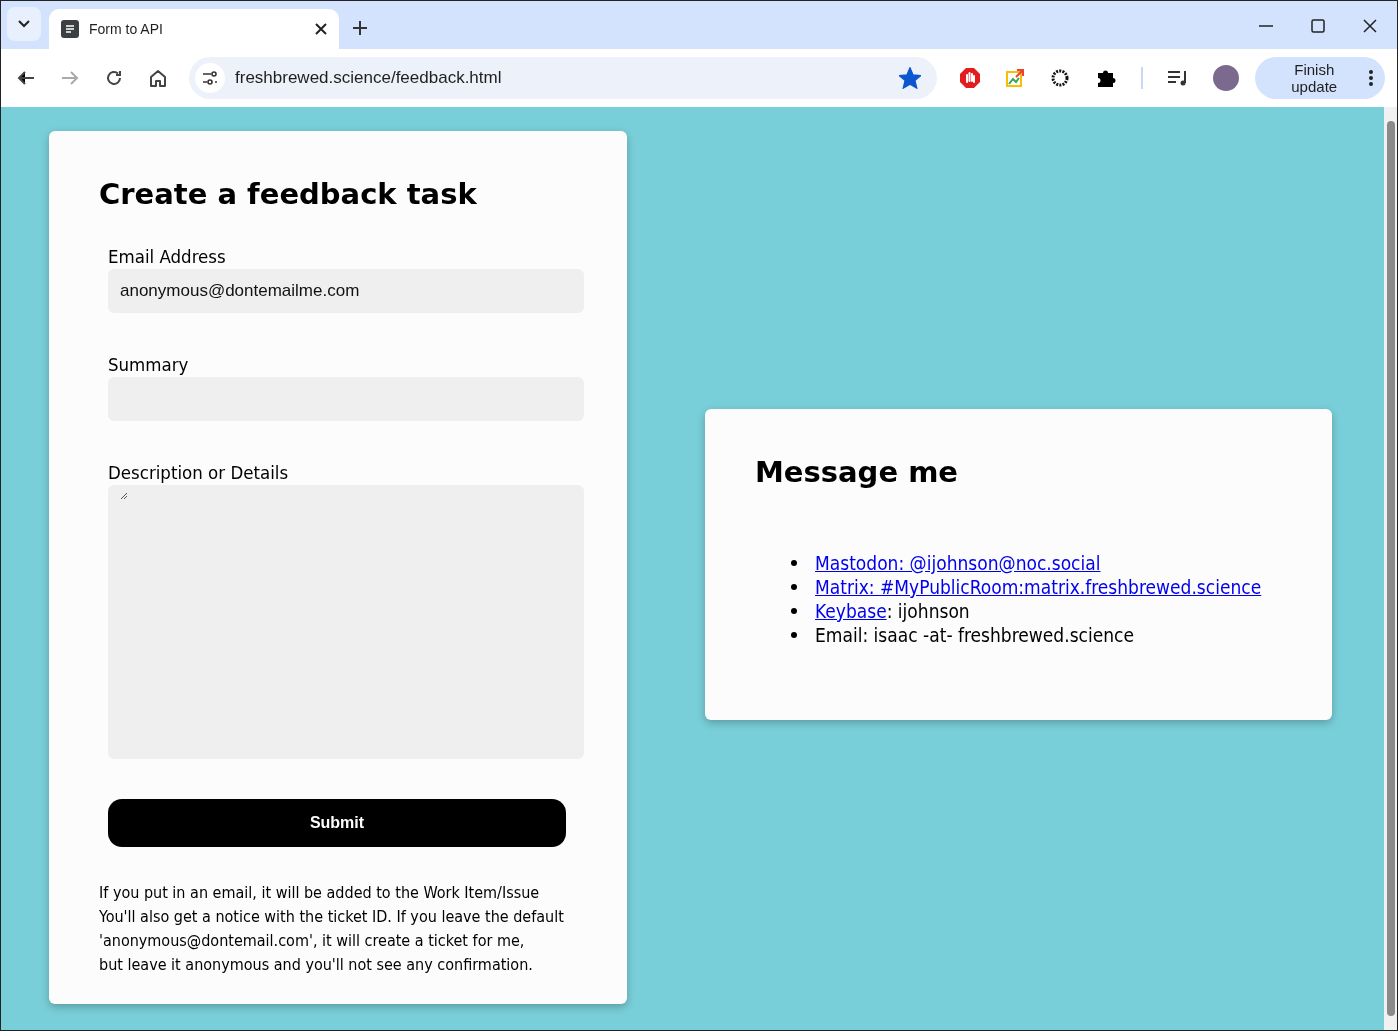 This screenshot has height=1031, width=1398. Describe the element at coordinates (1371, 78) in the screenshot. I see `more-vertical-icon` at that location.